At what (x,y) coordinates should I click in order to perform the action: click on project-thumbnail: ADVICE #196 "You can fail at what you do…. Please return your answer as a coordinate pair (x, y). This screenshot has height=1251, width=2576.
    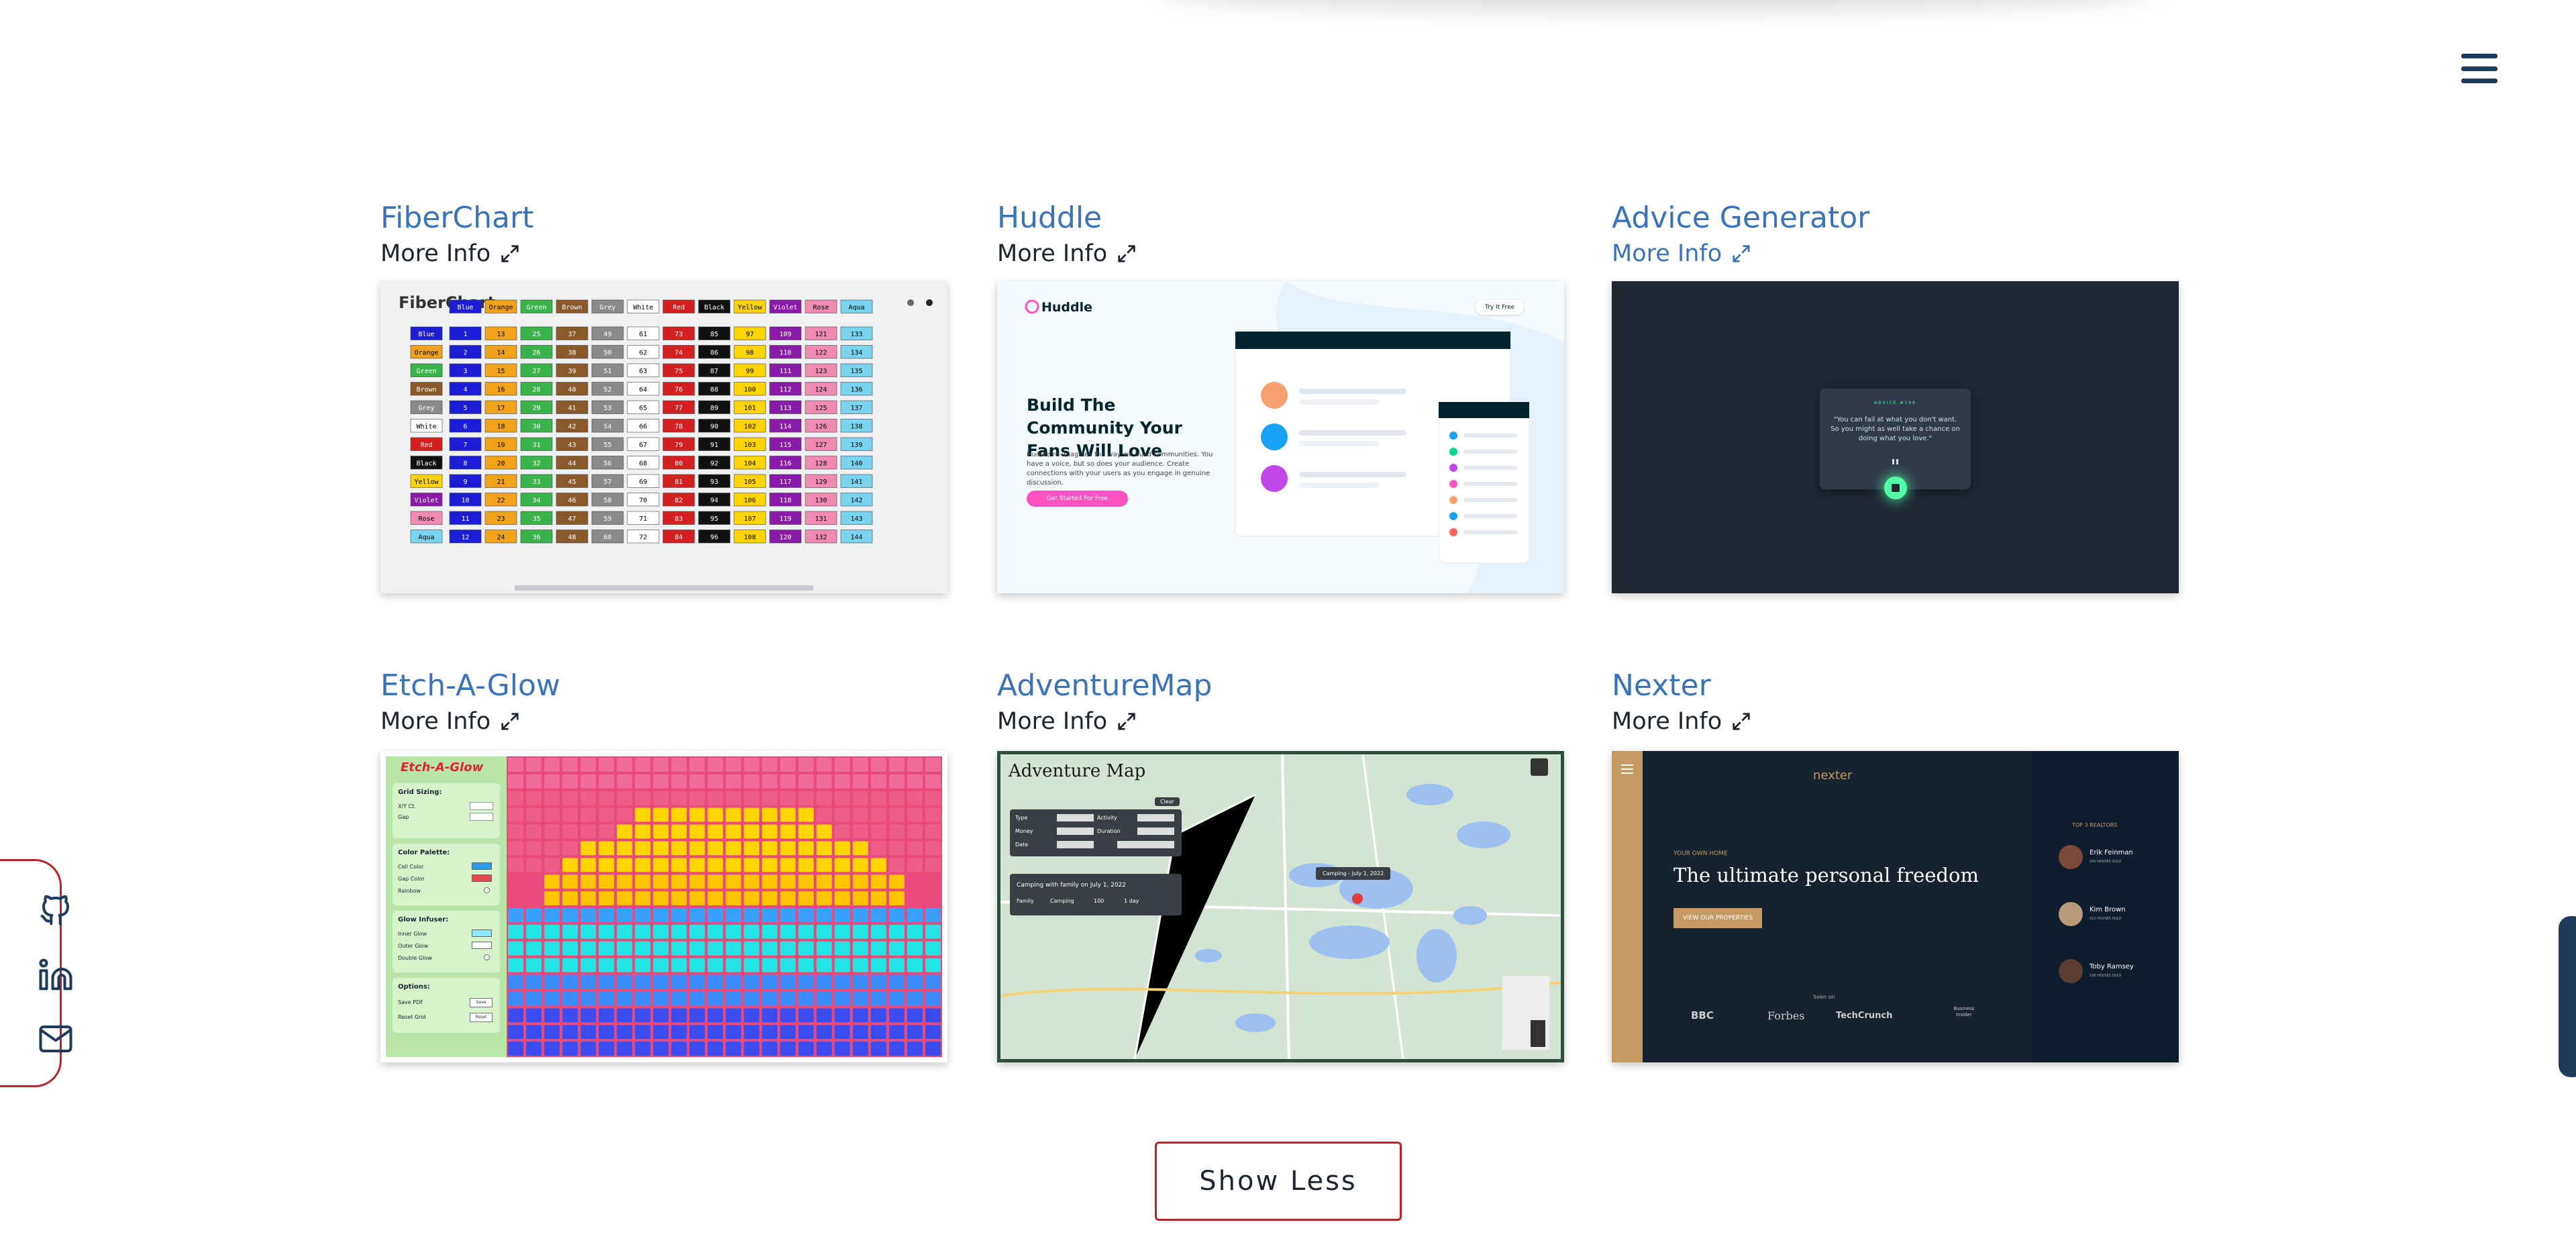
    Looking at the image, I should click on (1895, 437).